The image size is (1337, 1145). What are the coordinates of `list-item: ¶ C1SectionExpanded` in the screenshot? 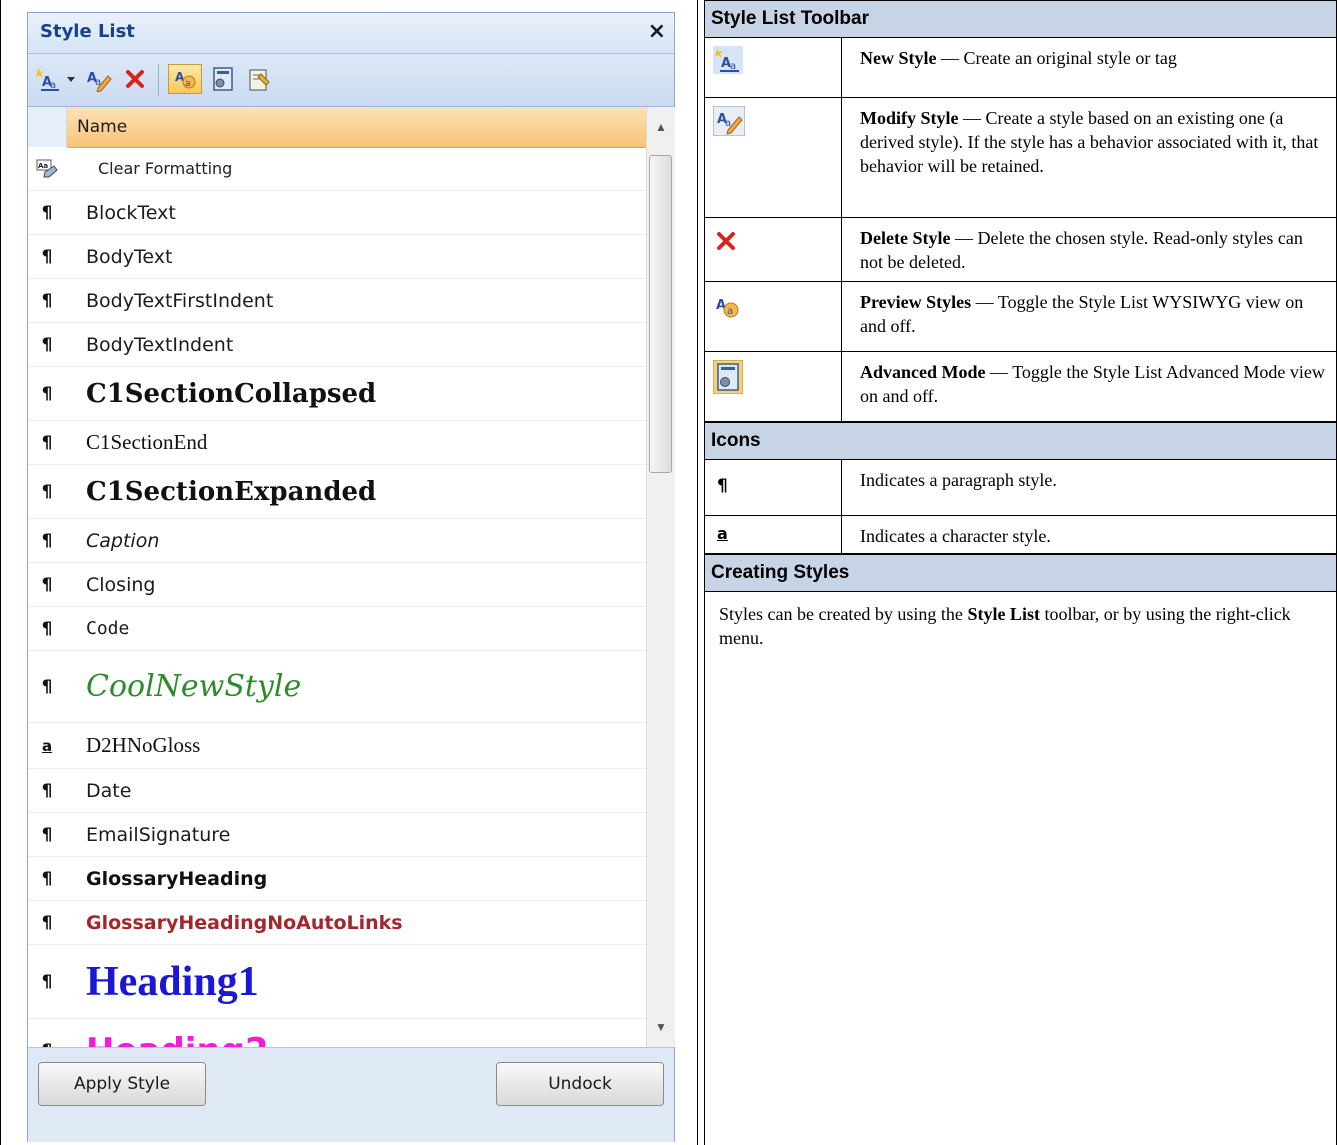 It's located at (337, 492).